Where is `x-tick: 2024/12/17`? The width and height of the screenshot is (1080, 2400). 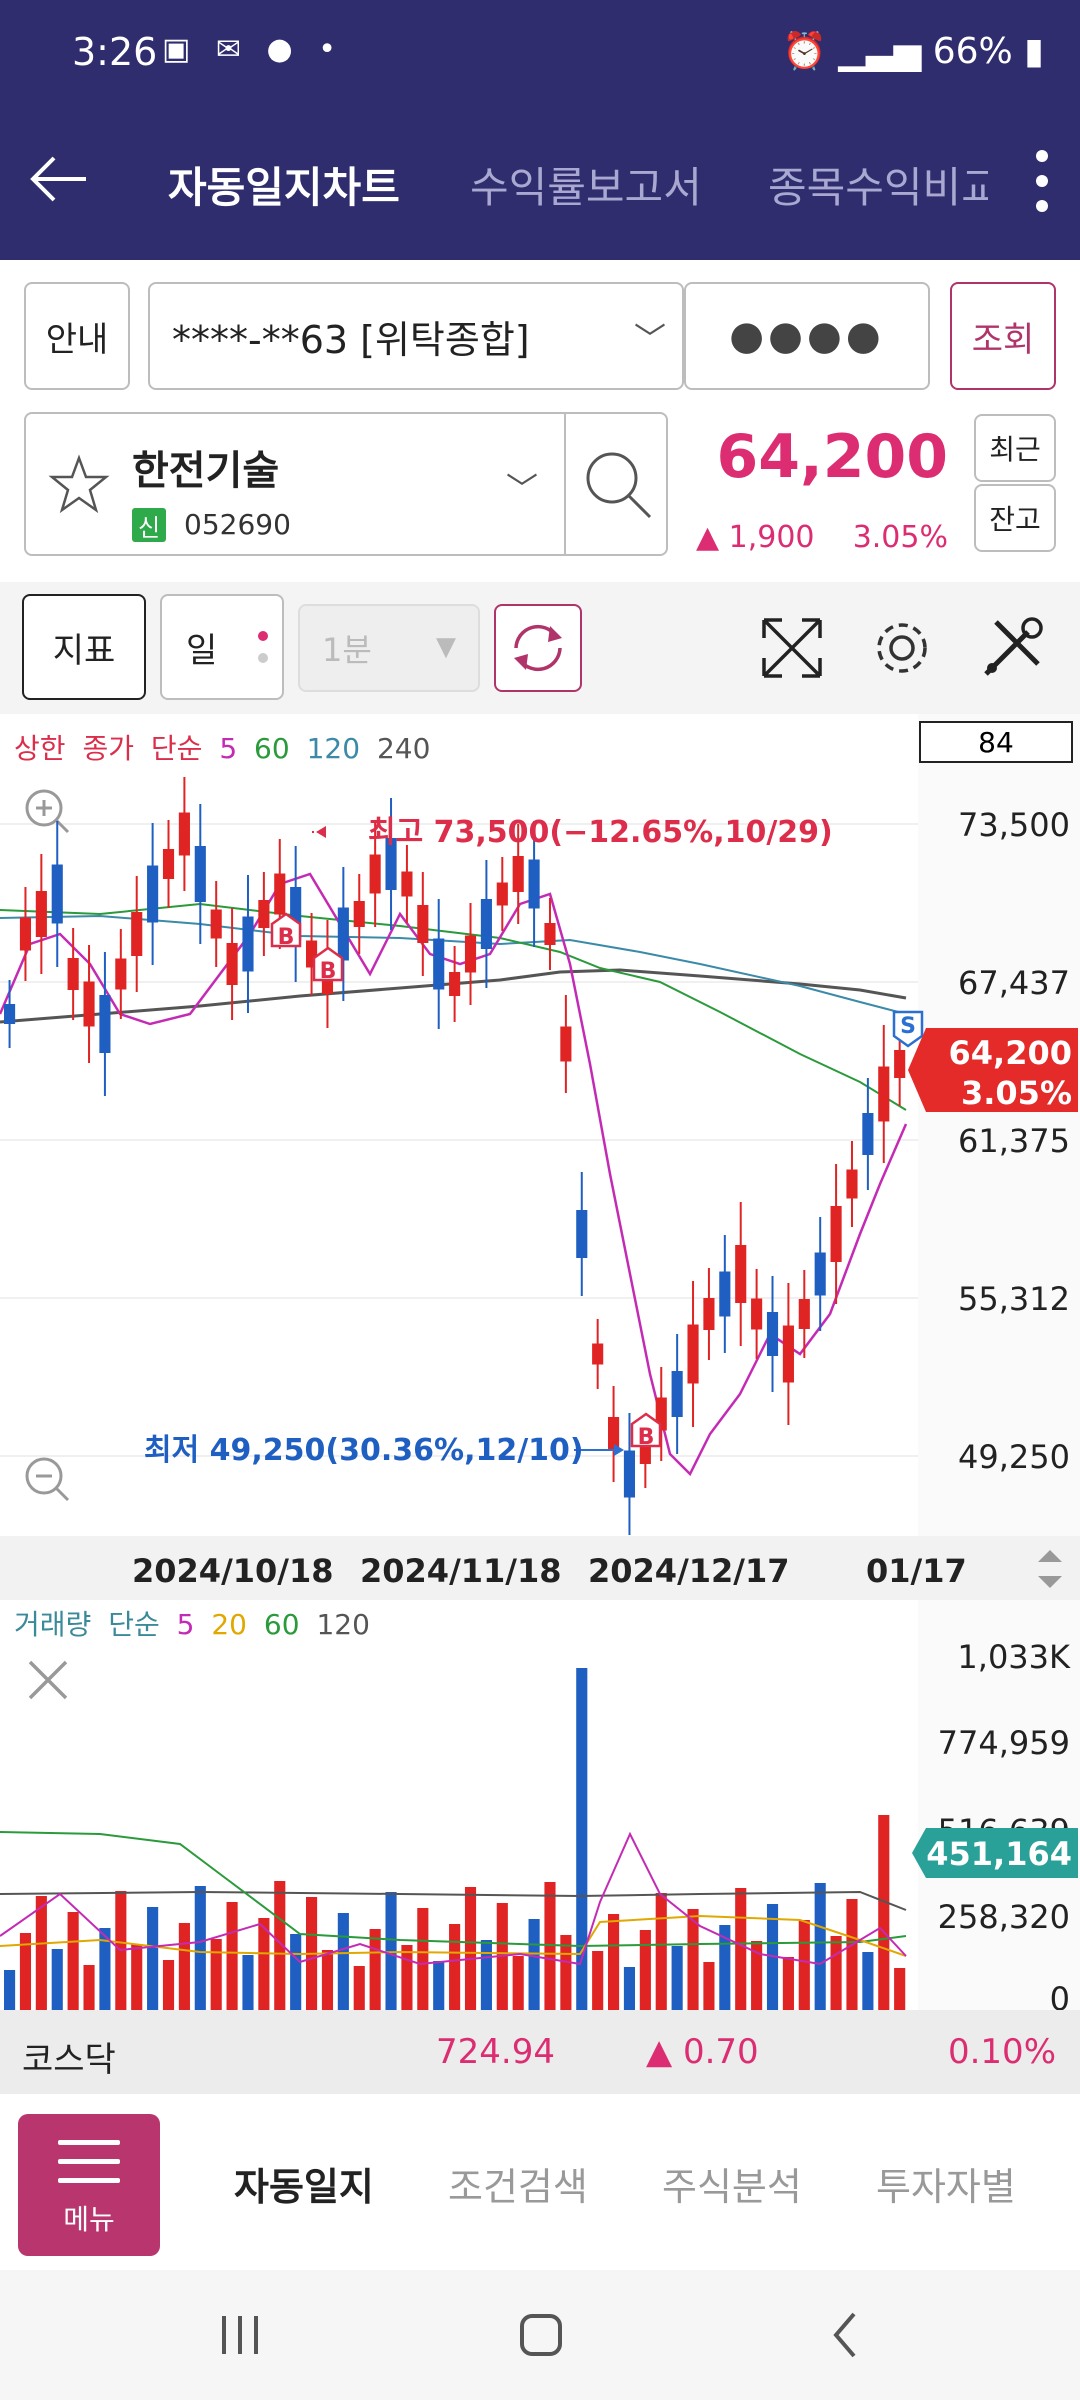
x-tick: 2024/12/17 is located at coordinates (689, 1571).